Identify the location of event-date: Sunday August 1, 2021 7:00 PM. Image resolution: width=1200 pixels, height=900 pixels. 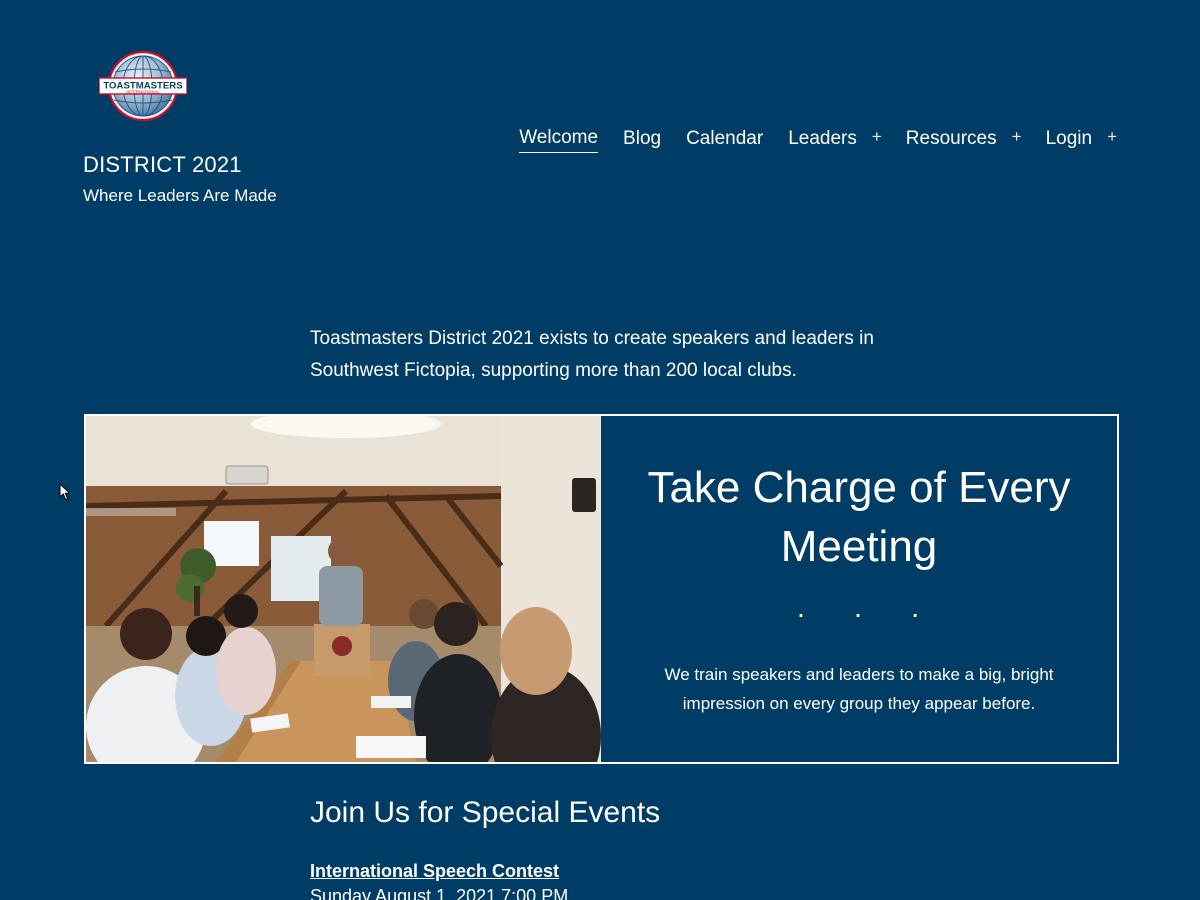
(439, 893).